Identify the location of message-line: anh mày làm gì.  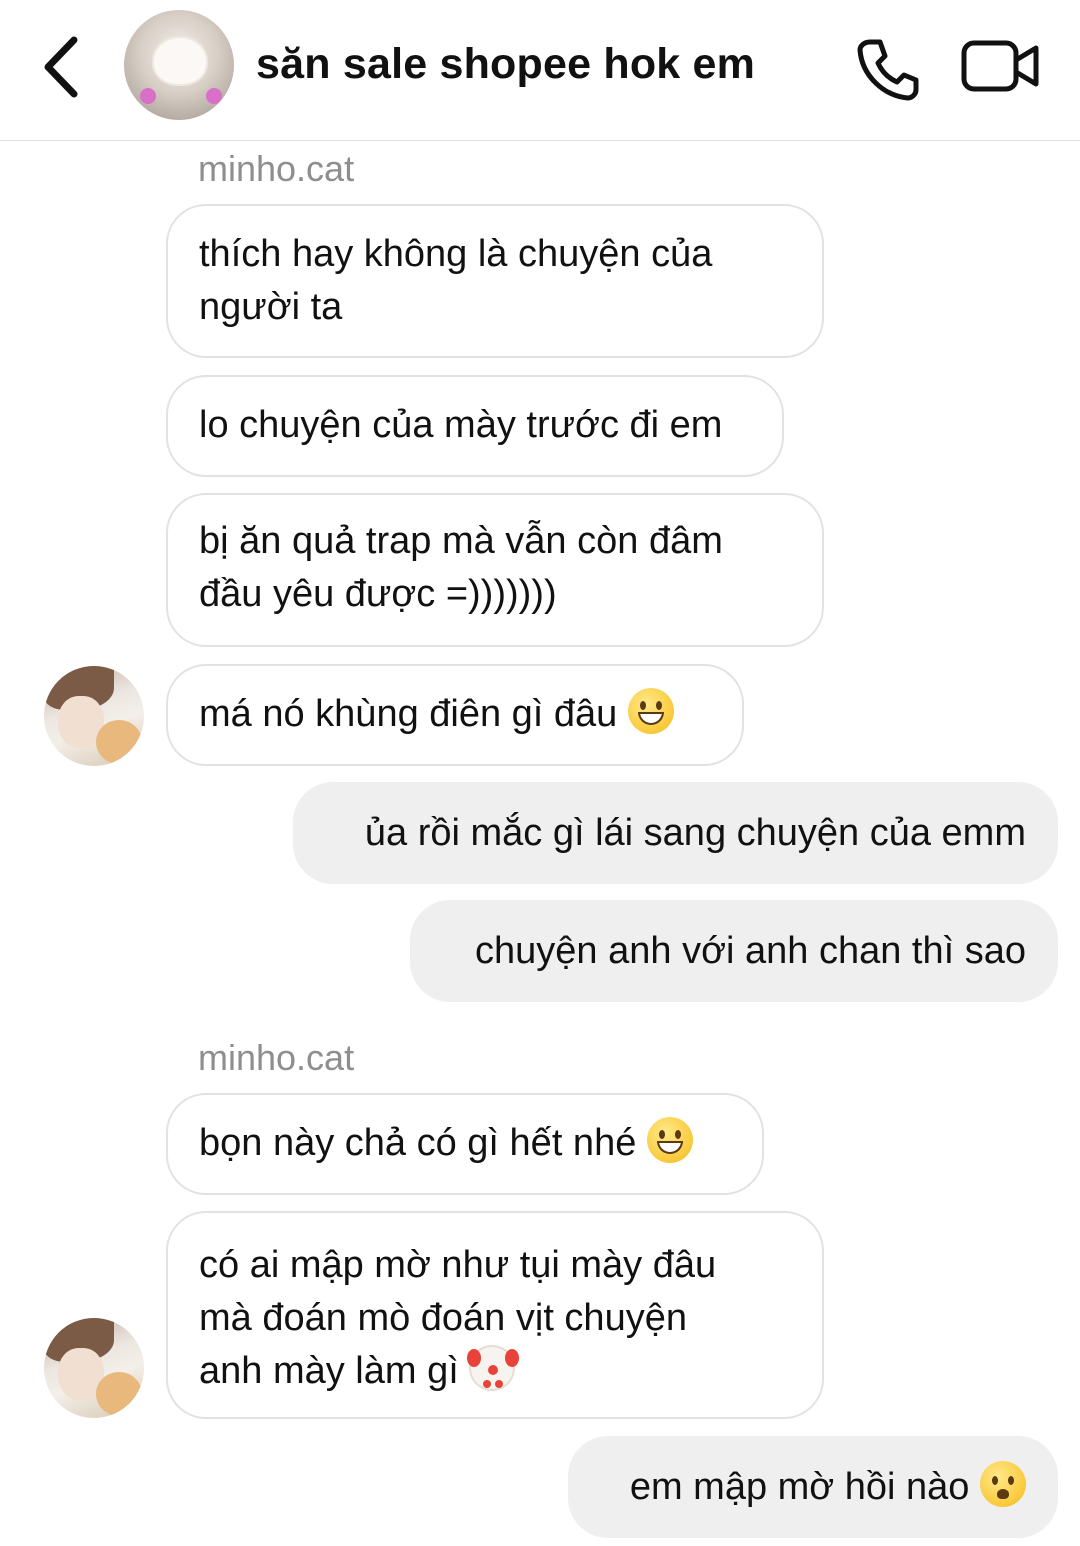
(329, 1371).